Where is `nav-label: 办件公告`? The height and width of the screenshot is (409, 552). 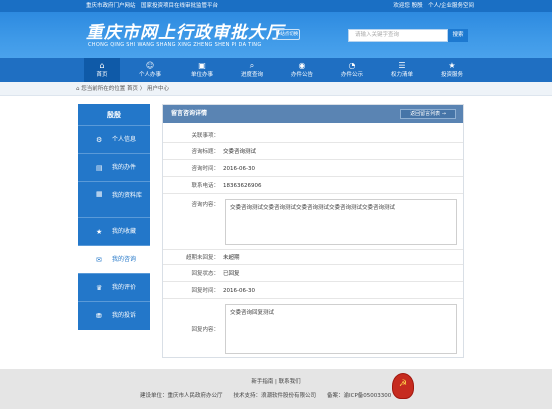 nav-label: 办件公告 is located at coordinates (301, 75).